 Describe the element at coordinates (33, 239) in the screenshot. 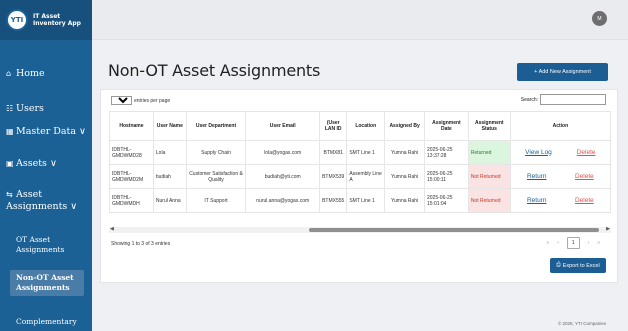

I see `subitem-label: OT Asset` at that location.